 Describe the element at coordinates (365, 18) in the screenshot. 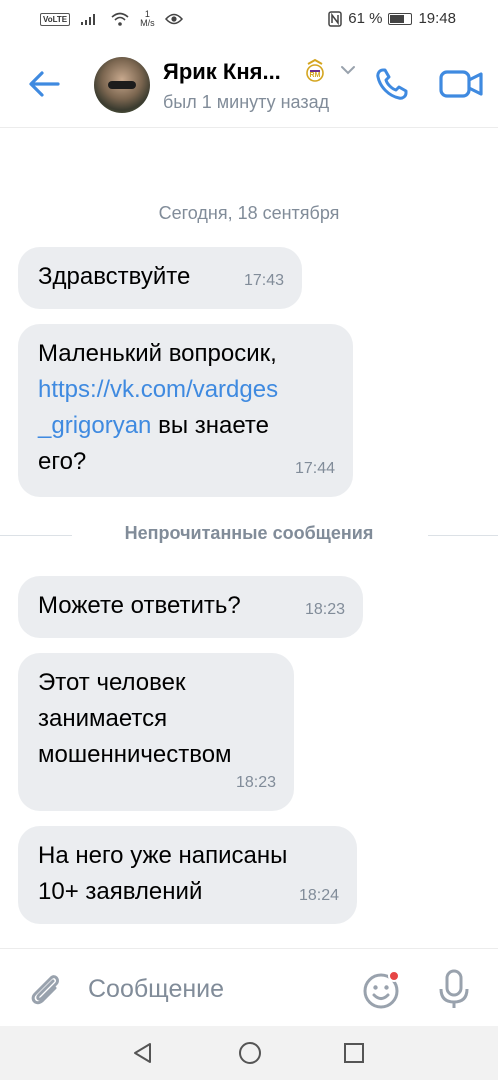

I see `battery-percent: 61 %` at that location.